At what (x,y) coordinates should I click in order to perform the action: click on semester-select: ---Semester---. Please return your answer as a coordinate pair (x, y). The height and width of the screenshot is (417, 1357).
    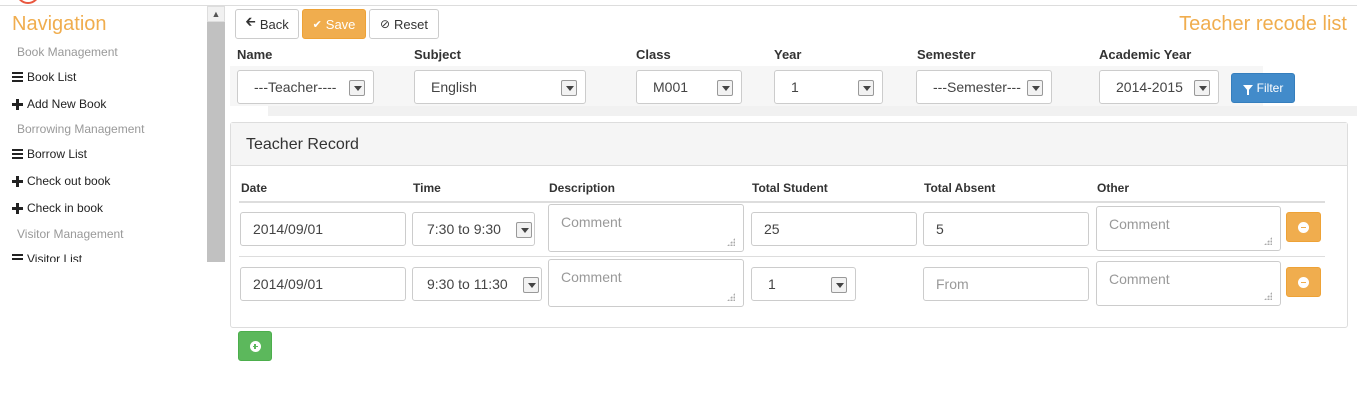
    Looking at the image, I should click on (984, 87).